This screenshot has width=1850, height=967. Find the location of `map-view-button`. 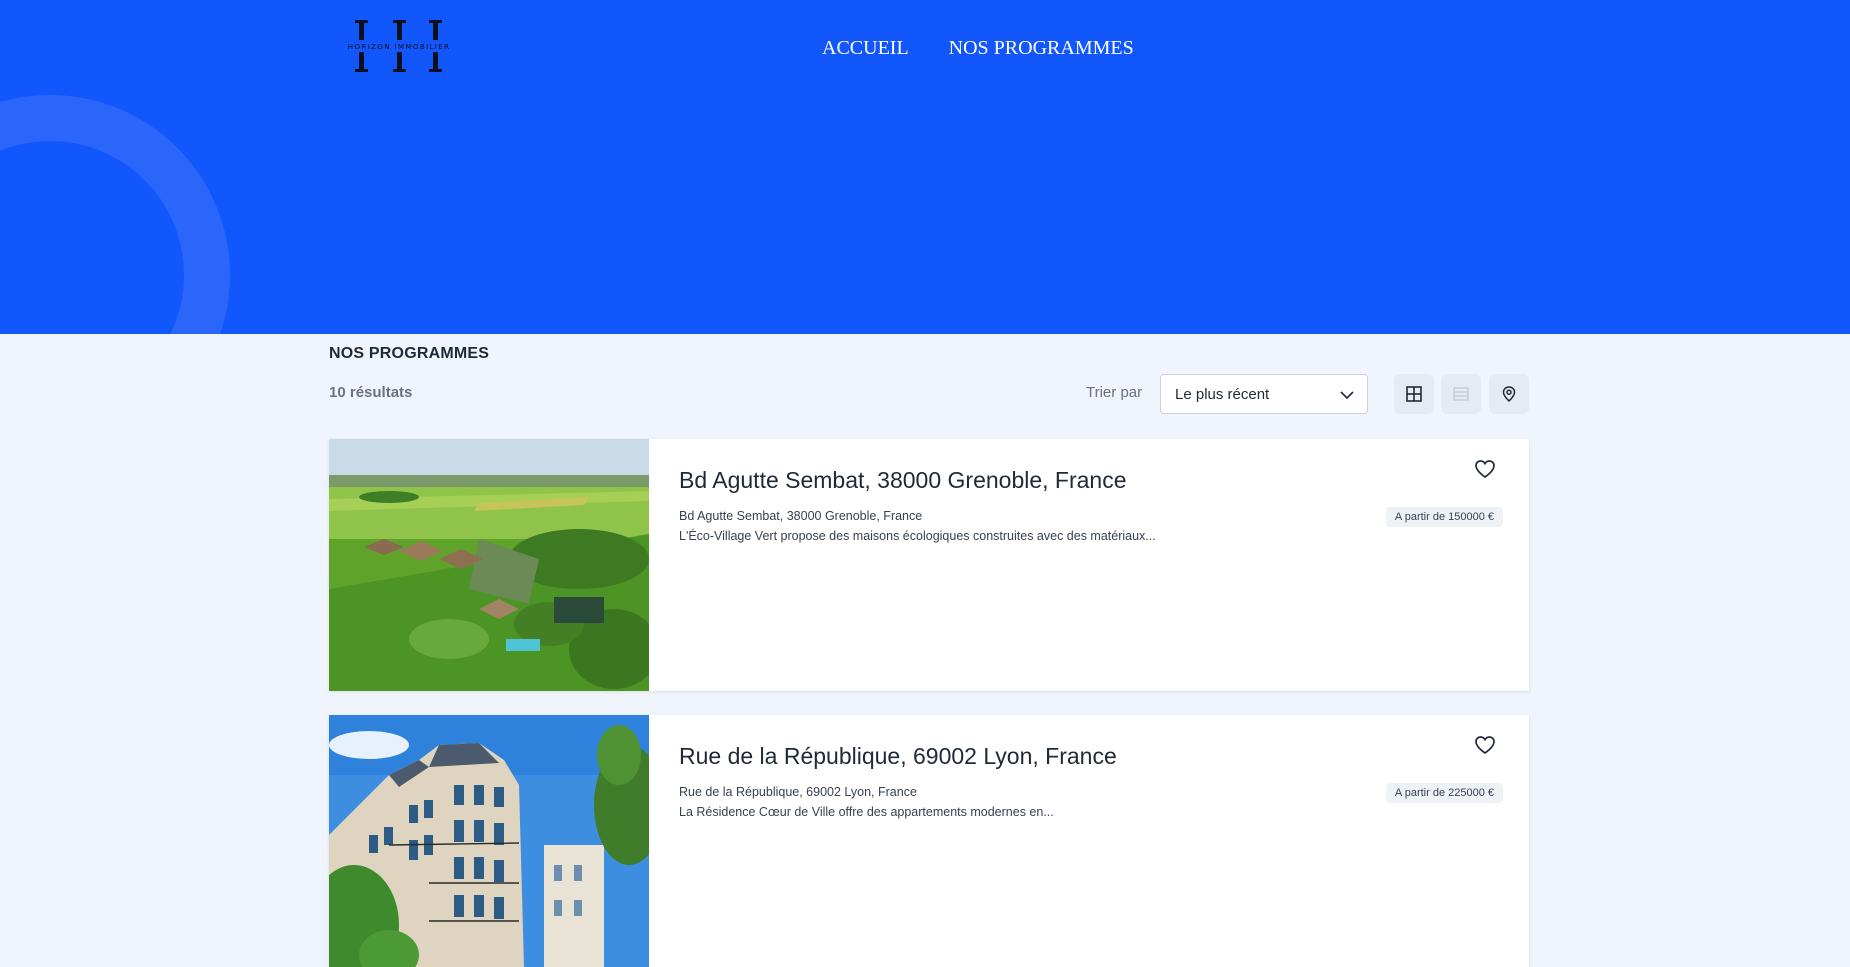

map-view-button is located at coordinates (1509, 394).